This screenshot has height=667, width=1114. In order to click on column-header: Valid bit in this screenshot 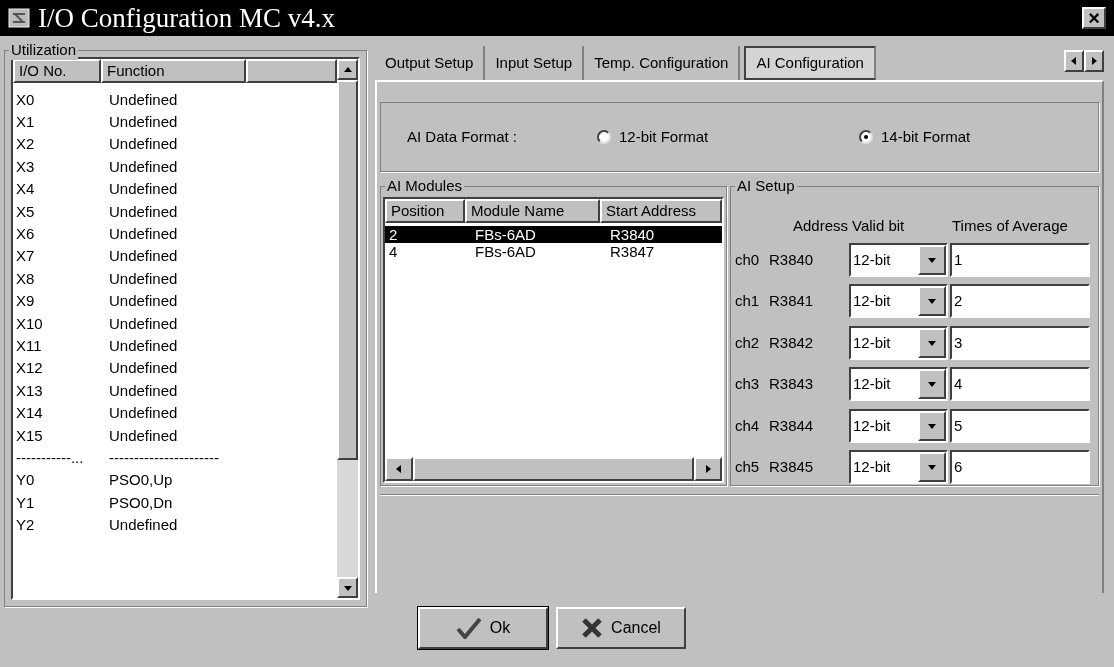, I will do `click(879, 225)`.